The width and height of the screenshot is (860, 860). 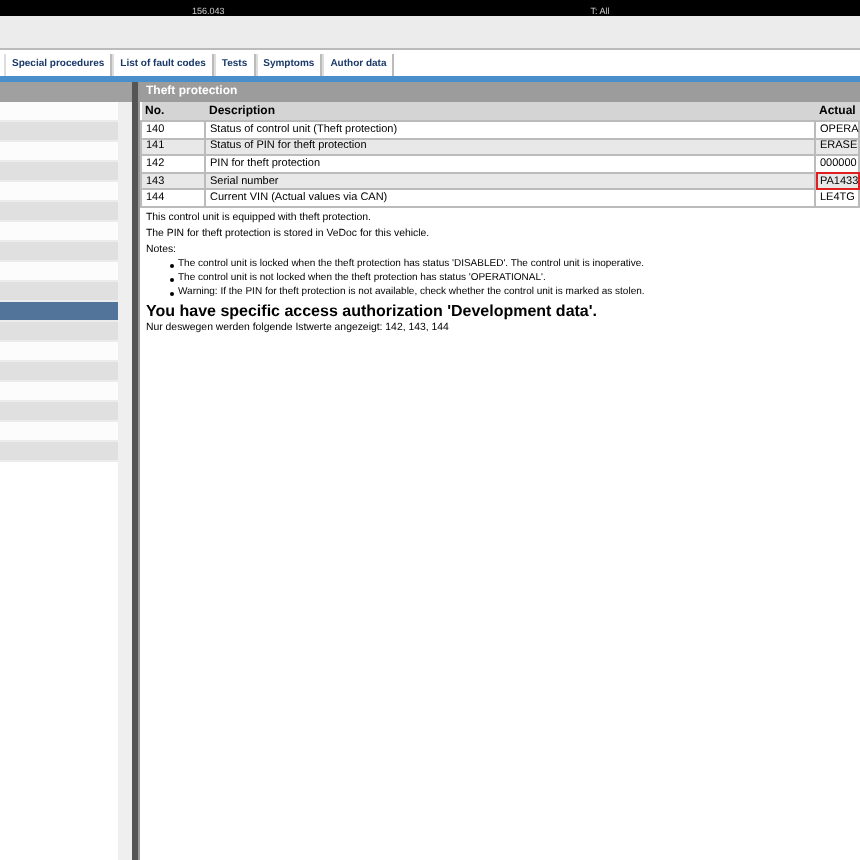 I want to click on sidebar-header, so click(x=66, y=92).